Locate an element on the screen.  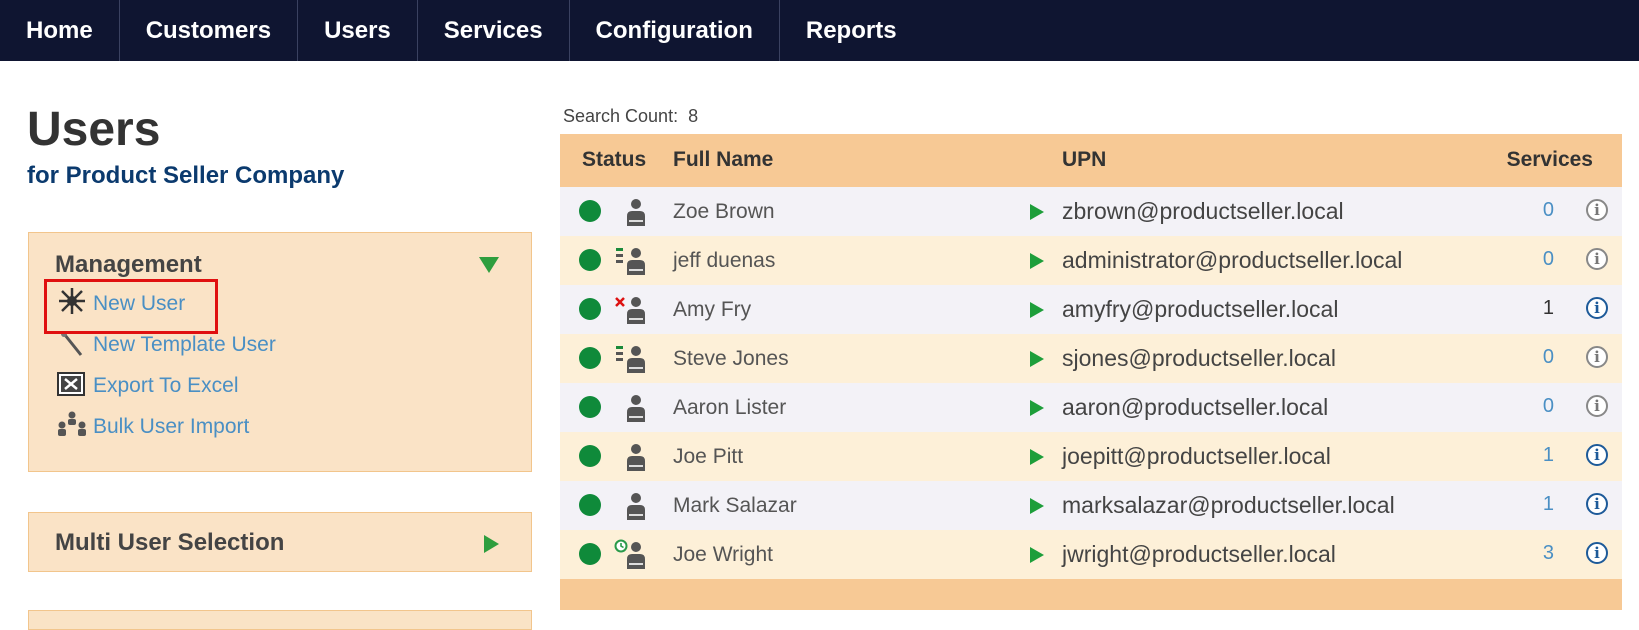
cell-services-count: 3 is located at coordinates (1539, 553).